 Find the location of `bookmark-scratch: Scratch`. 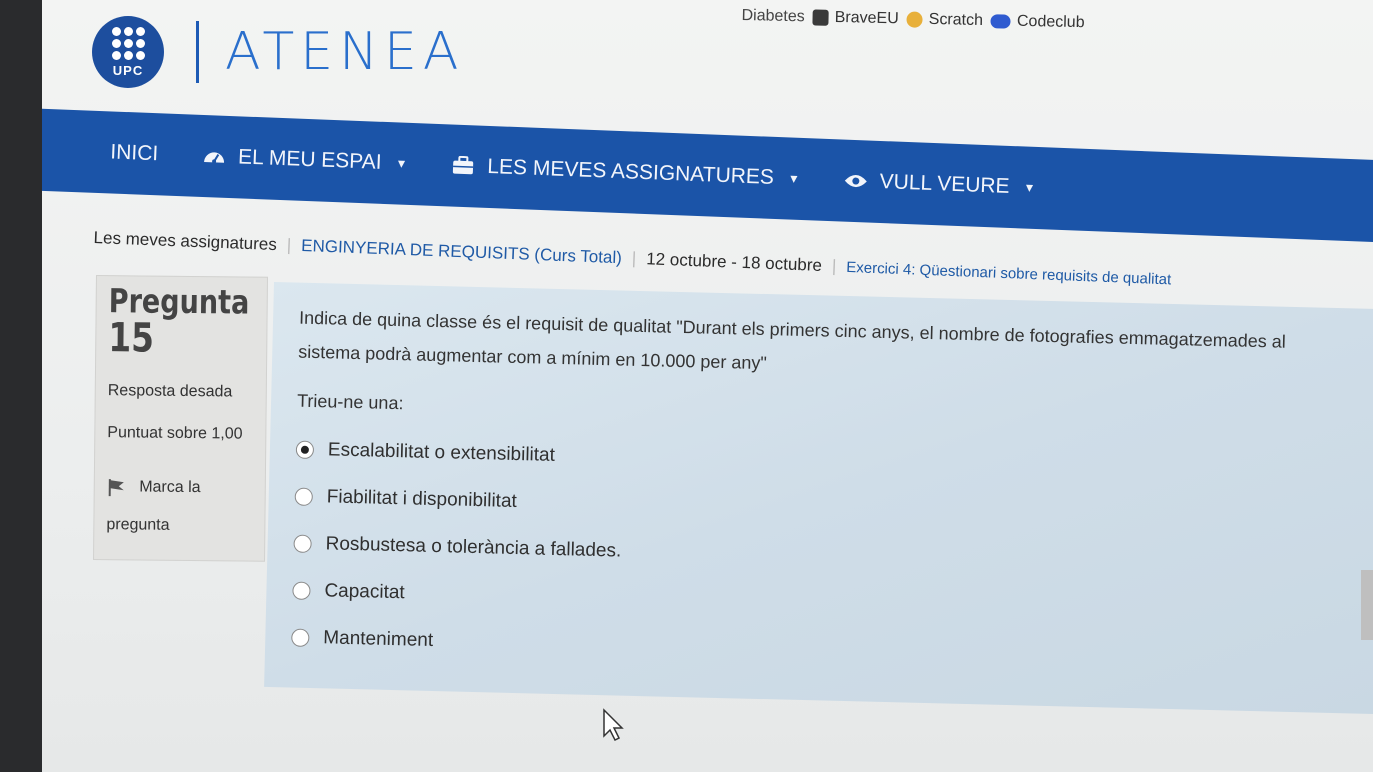

bookmark-scratch: Scratch is located at coordinates (945, 20).